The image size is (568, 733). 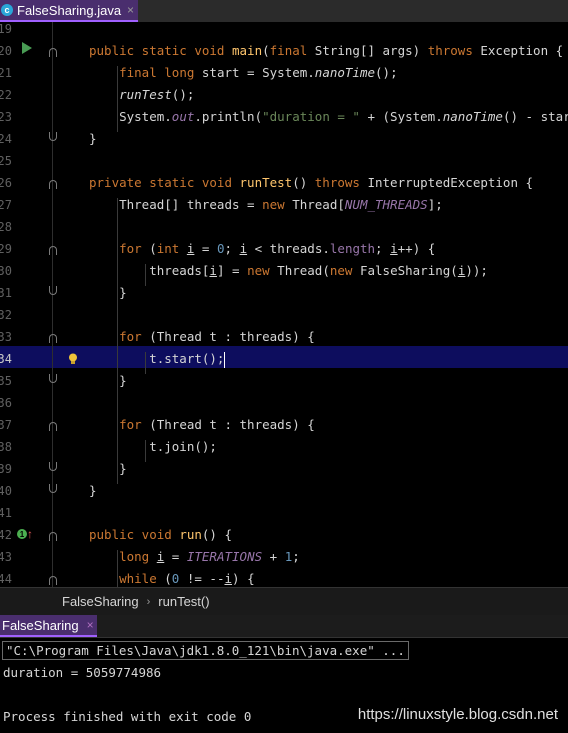 What do you see at coordinates (6, 117) in the screenshot?
I see `line-number: 23` at bounding box center [6, 117].